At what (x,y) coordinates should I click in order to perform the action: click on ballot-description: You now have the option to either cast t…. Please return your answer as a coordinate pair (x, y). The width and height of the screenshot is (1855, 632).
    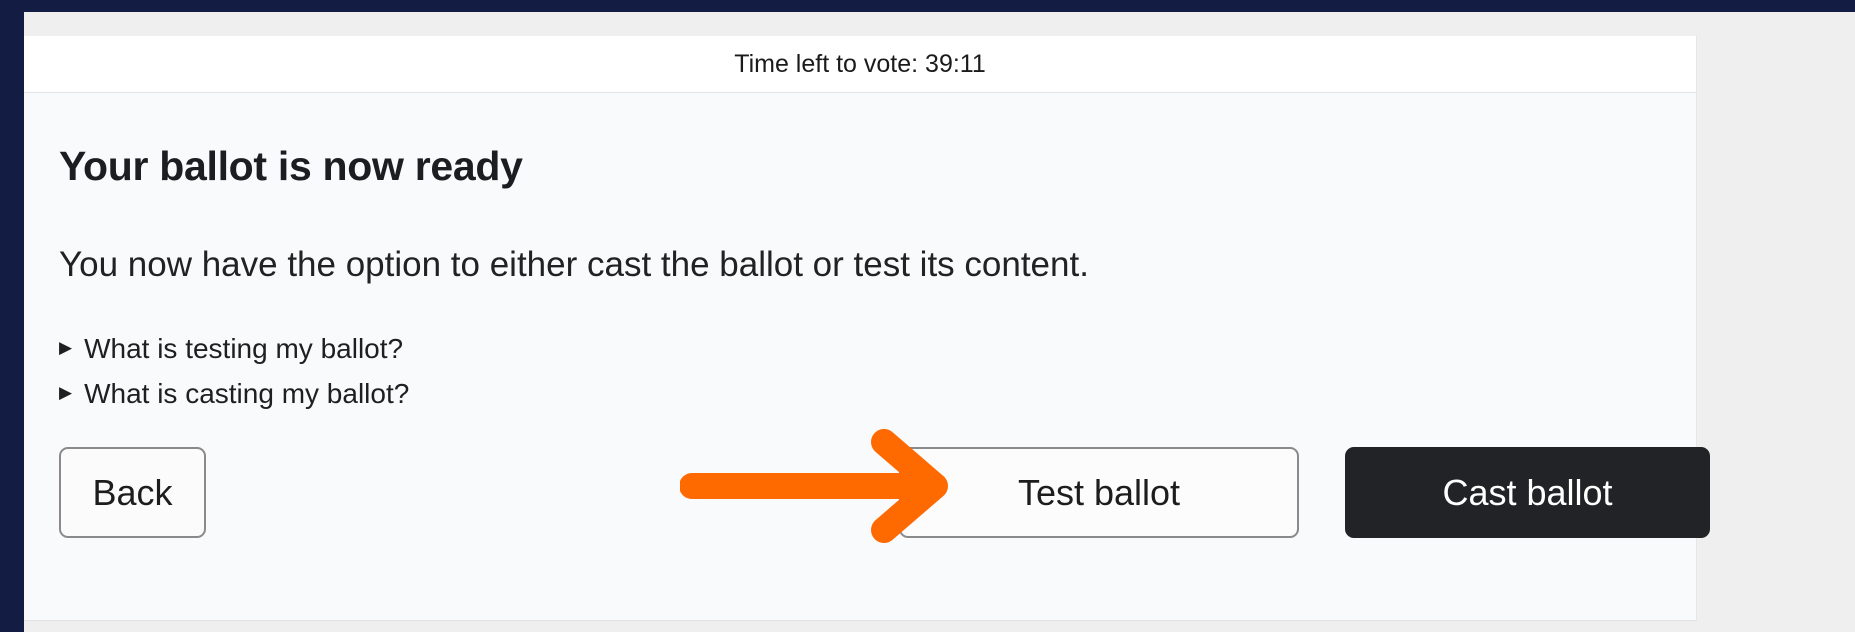
    Looking at the image, I should click on (574, 264).